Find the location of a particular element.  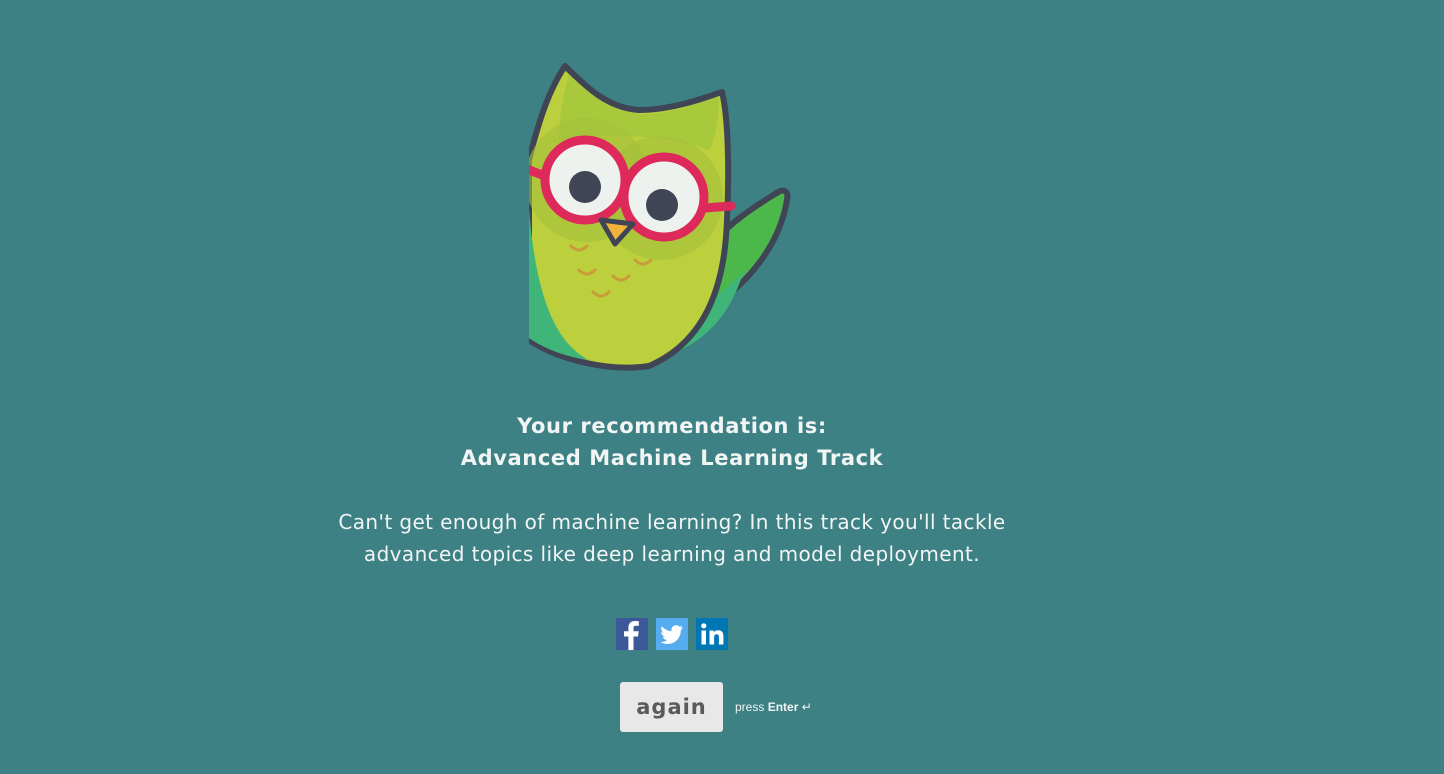

hint-key: Enter is located at coordinates (783, 707).